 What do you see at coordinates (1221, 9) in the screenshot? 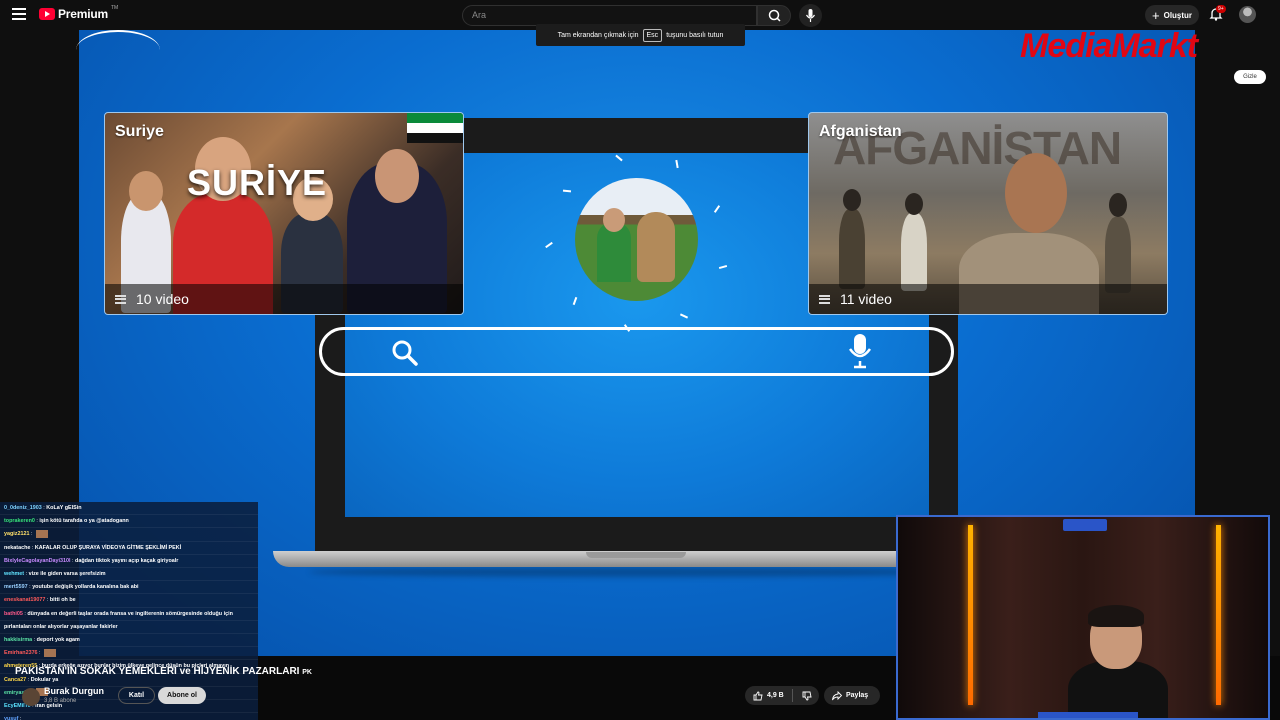
I see `notification-badge: 9+` at bounding box center [1221, 9].